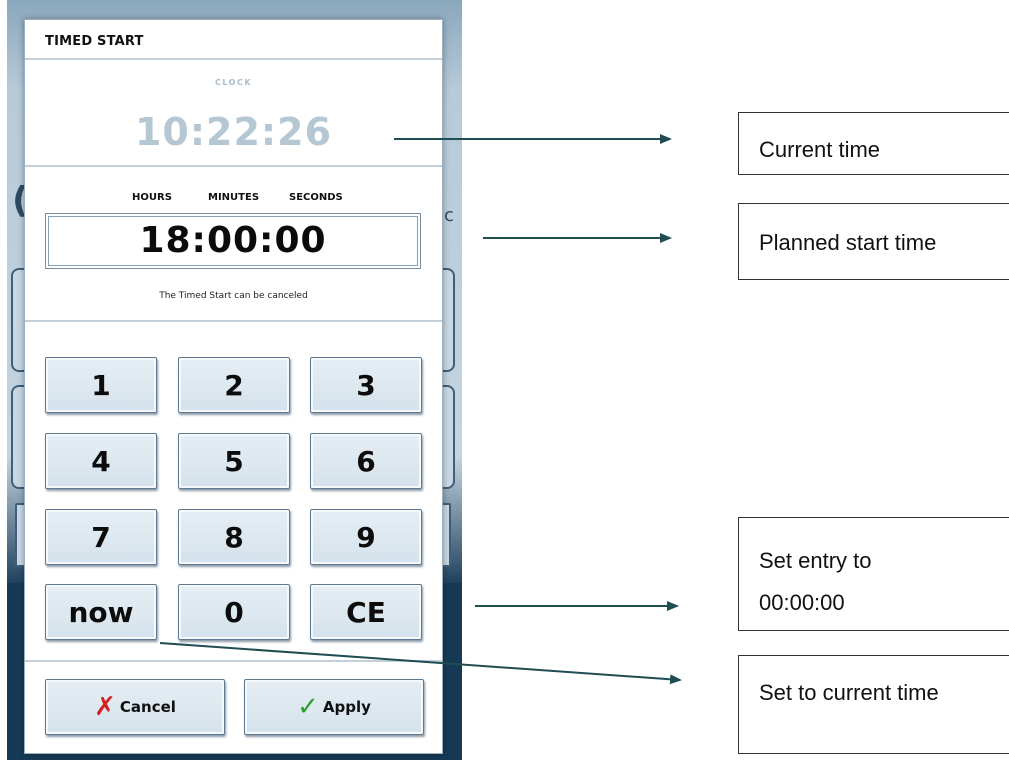 This screenshot has width=1009, height=760. What do you see at coordinates (820, 149) in the screenshot?
I see `callout-text: Current time` at bounding box center [820, 149].